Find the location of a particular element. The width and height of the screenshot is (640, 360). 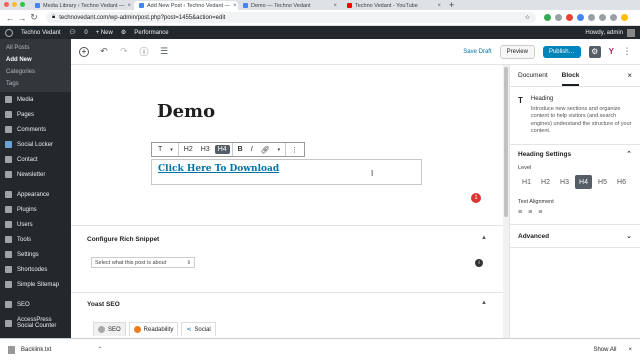

submenu-tags: Tags is located at coordinates (35, 84).